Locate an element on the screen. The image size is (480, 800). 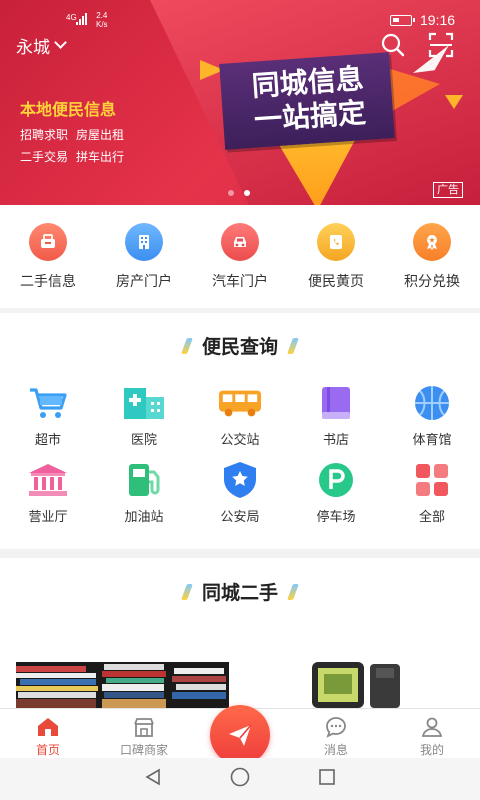
message-icon is located at coordinates (336, 727).